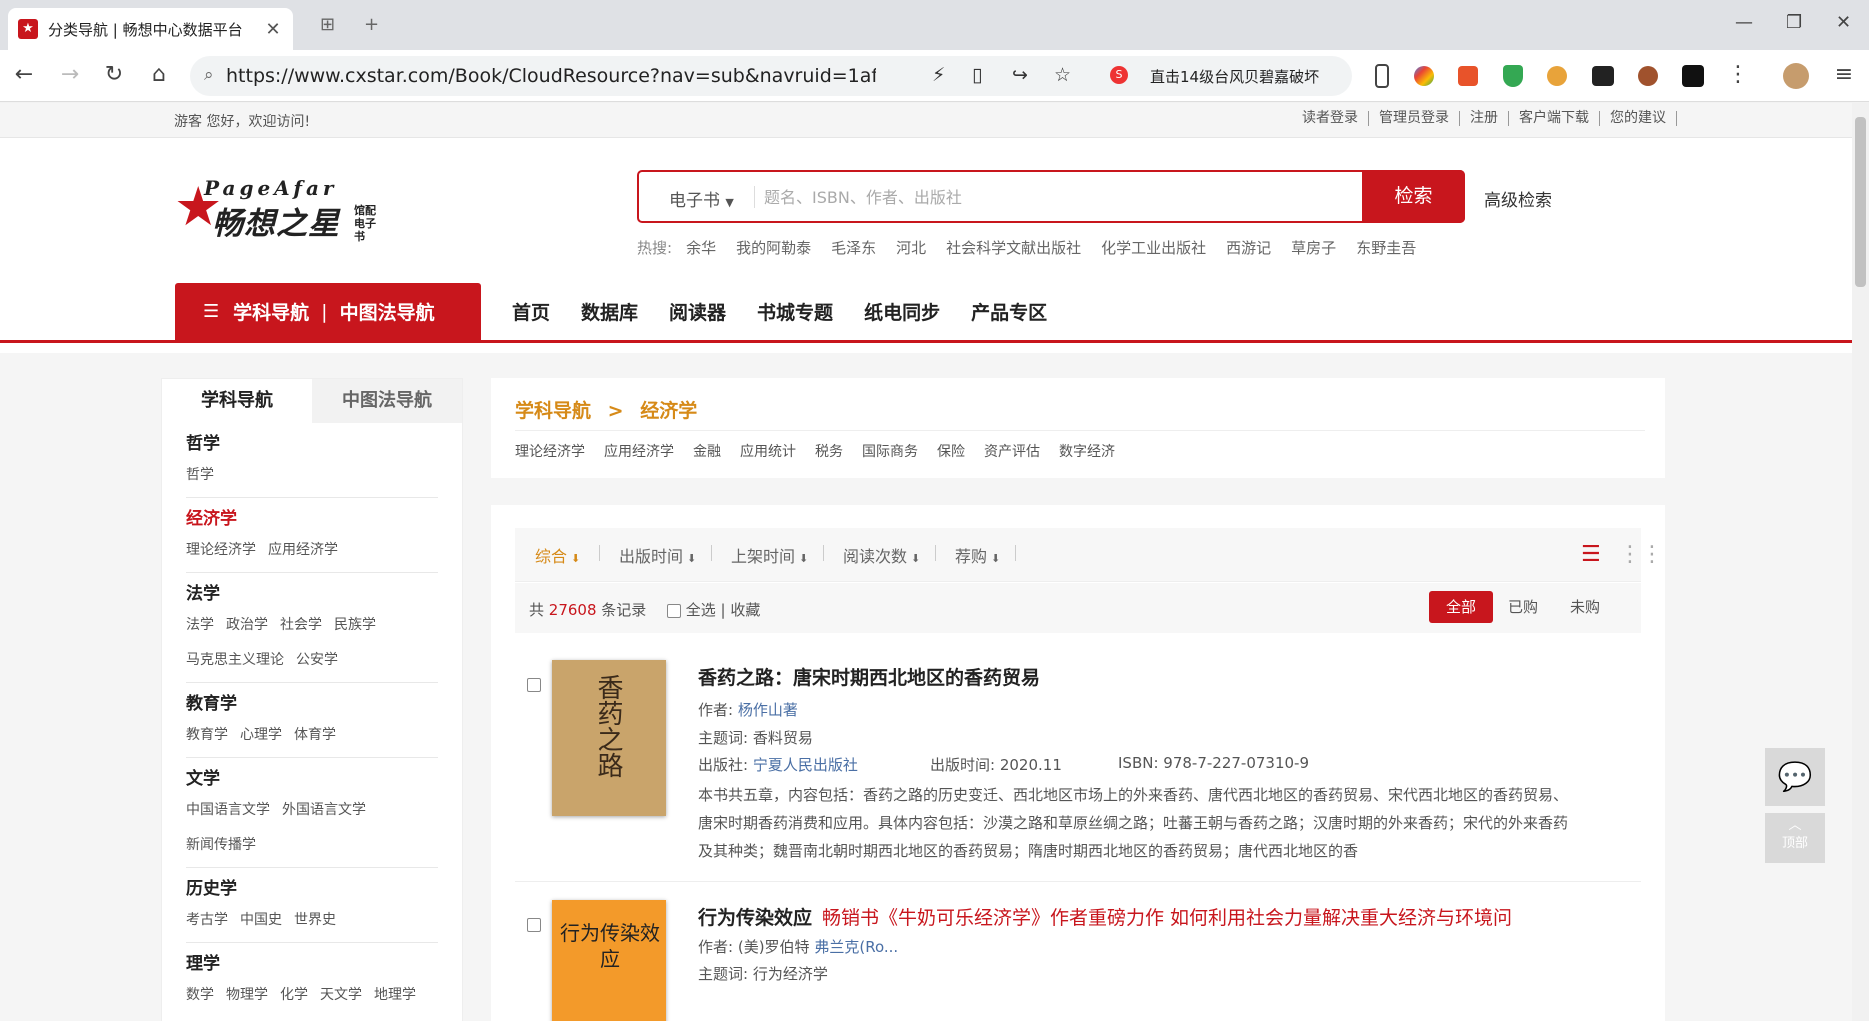 Image resolution: width=1869 pixels, height=1021 pixels. Describe the element at coordinates (261, 735) in the screenshot. I see `sidebar-subcategory-link: 心理学` at that location.